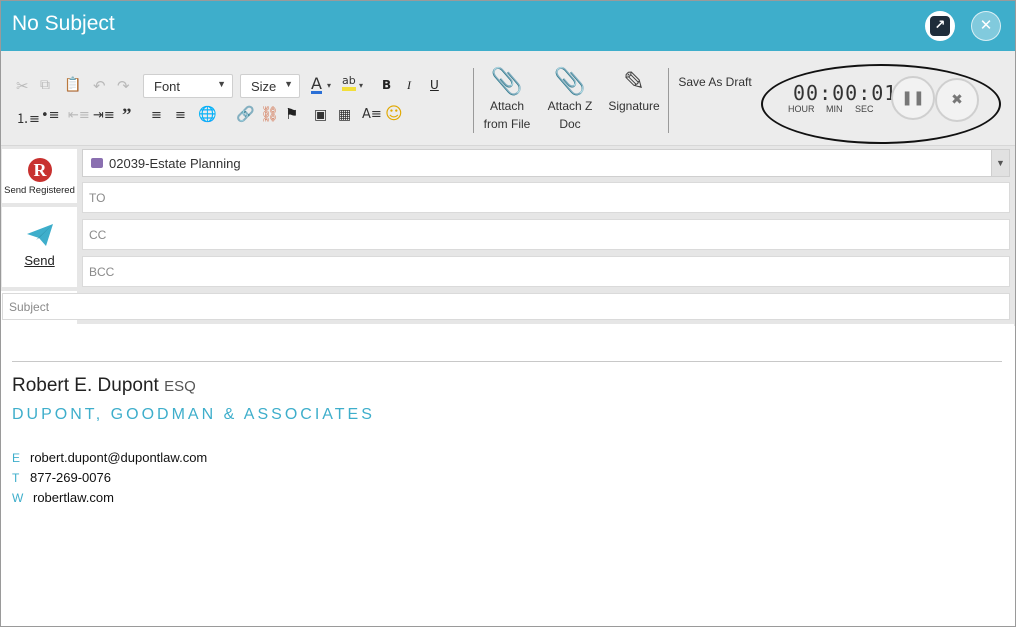 Image resolution: width=1016 pixels, height=627 pixels. I want to click on subject-field, so click(506, 306).